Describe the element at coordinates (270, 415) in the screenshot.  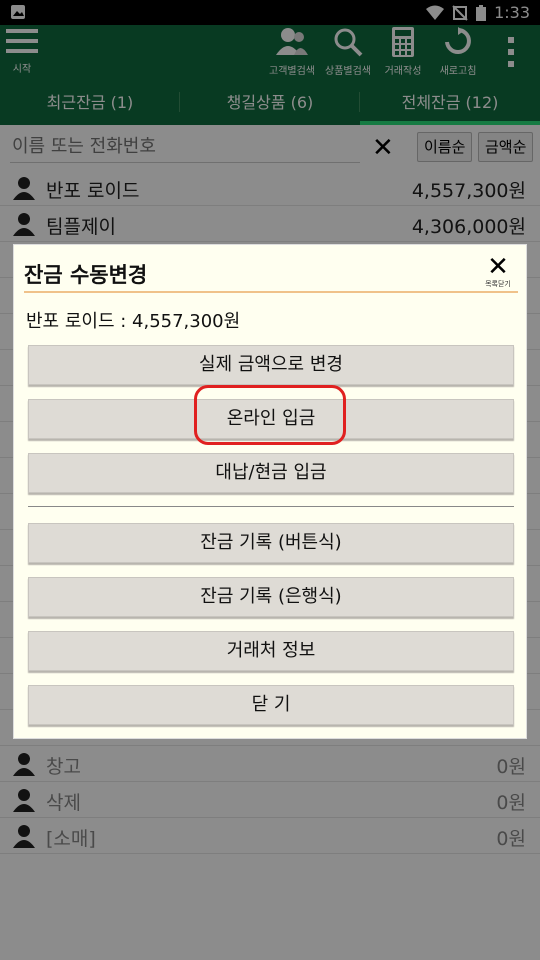
I see `highlight-annotation` at that location.